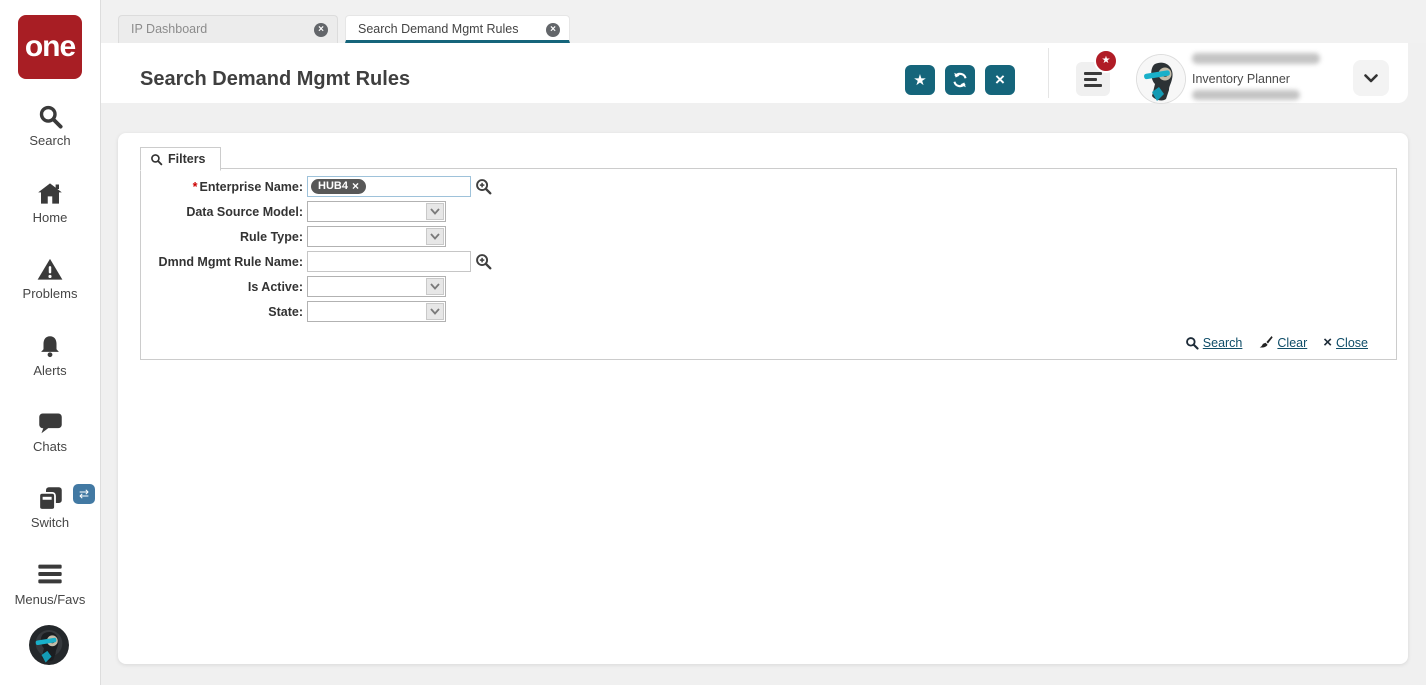 This screenshot has width=1426, height=685. Describe the element at coordinates (169, 29) in the screenshot. I see `tab-label: IP Dashboard` at that location.